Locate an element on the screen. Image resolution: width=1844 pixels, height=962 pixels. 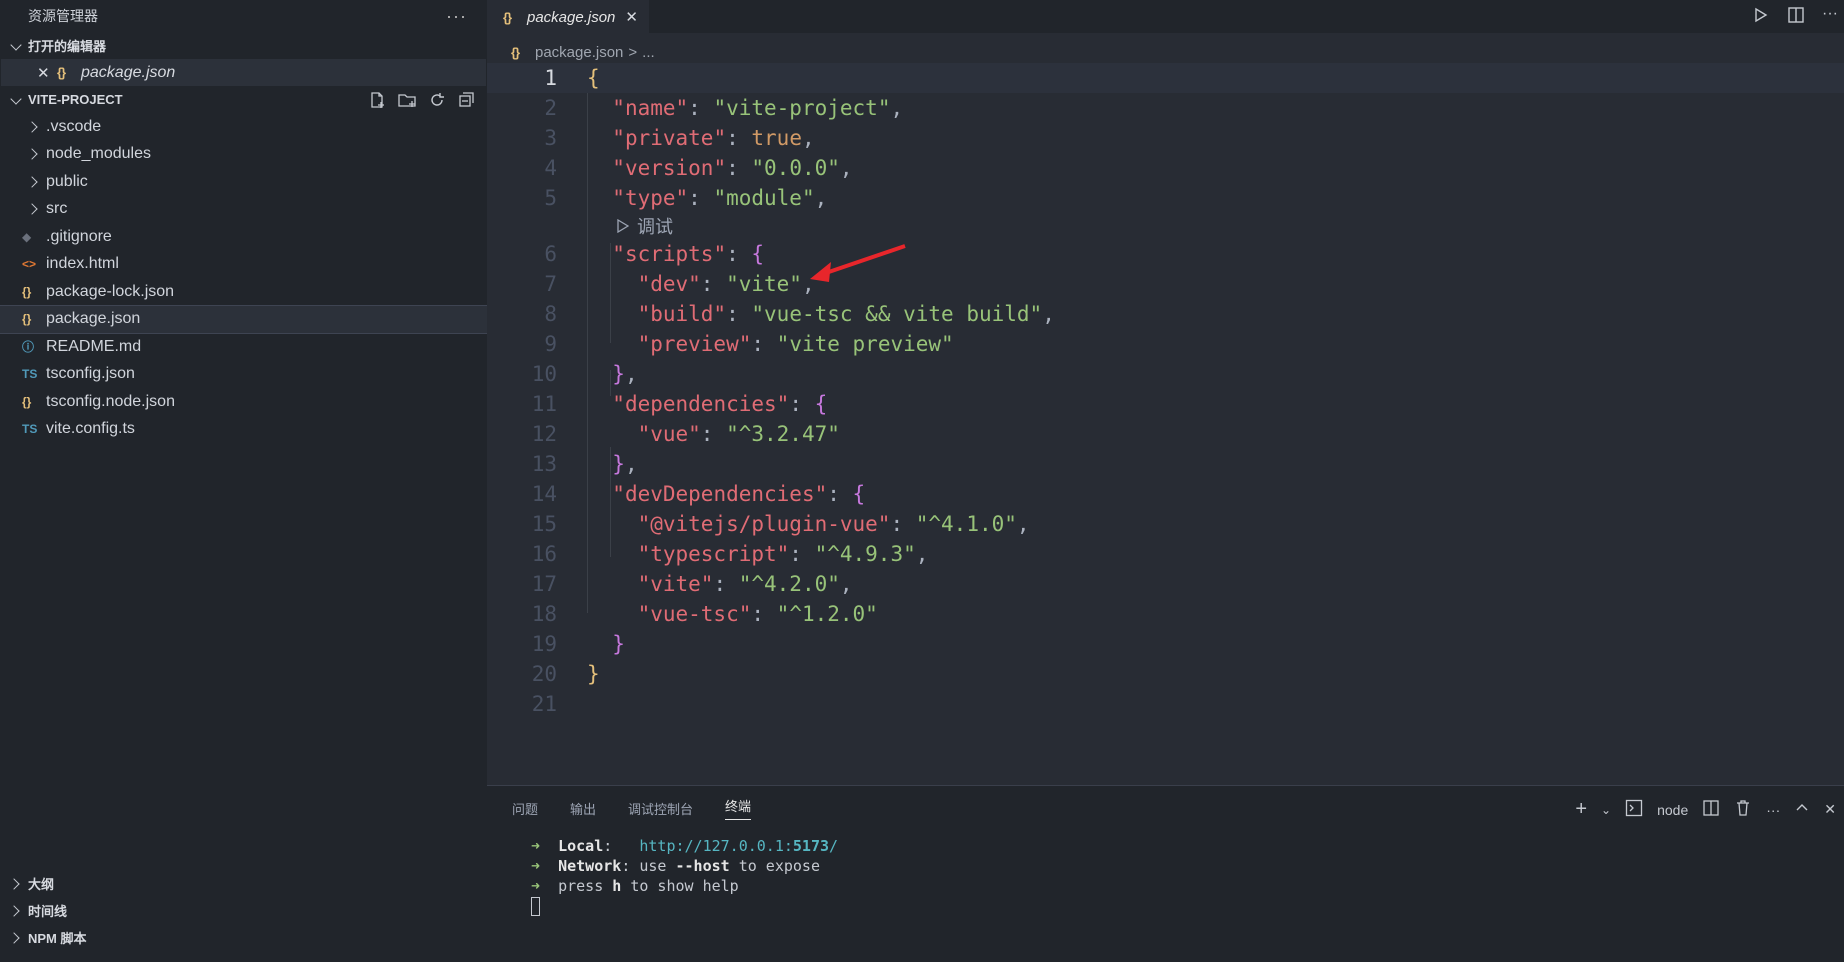
line-number: 14 is located at coordinates (544, 494).